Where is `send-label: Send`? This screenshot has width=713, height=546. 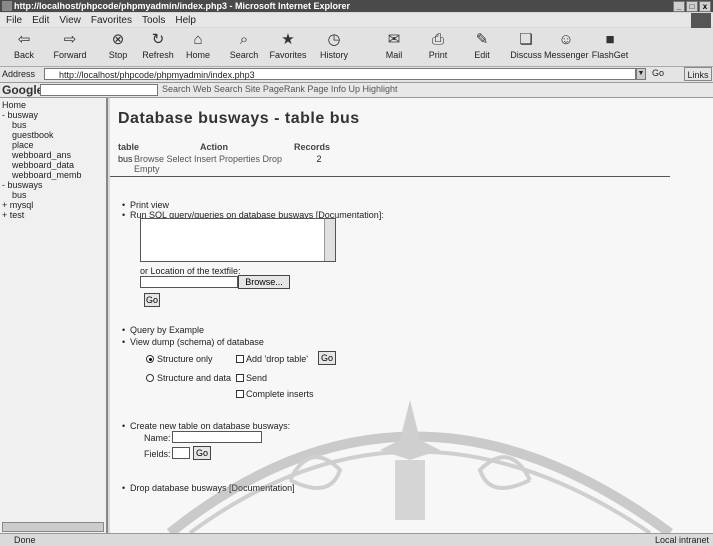 send-label: Send is located at coordinates (257, 378).